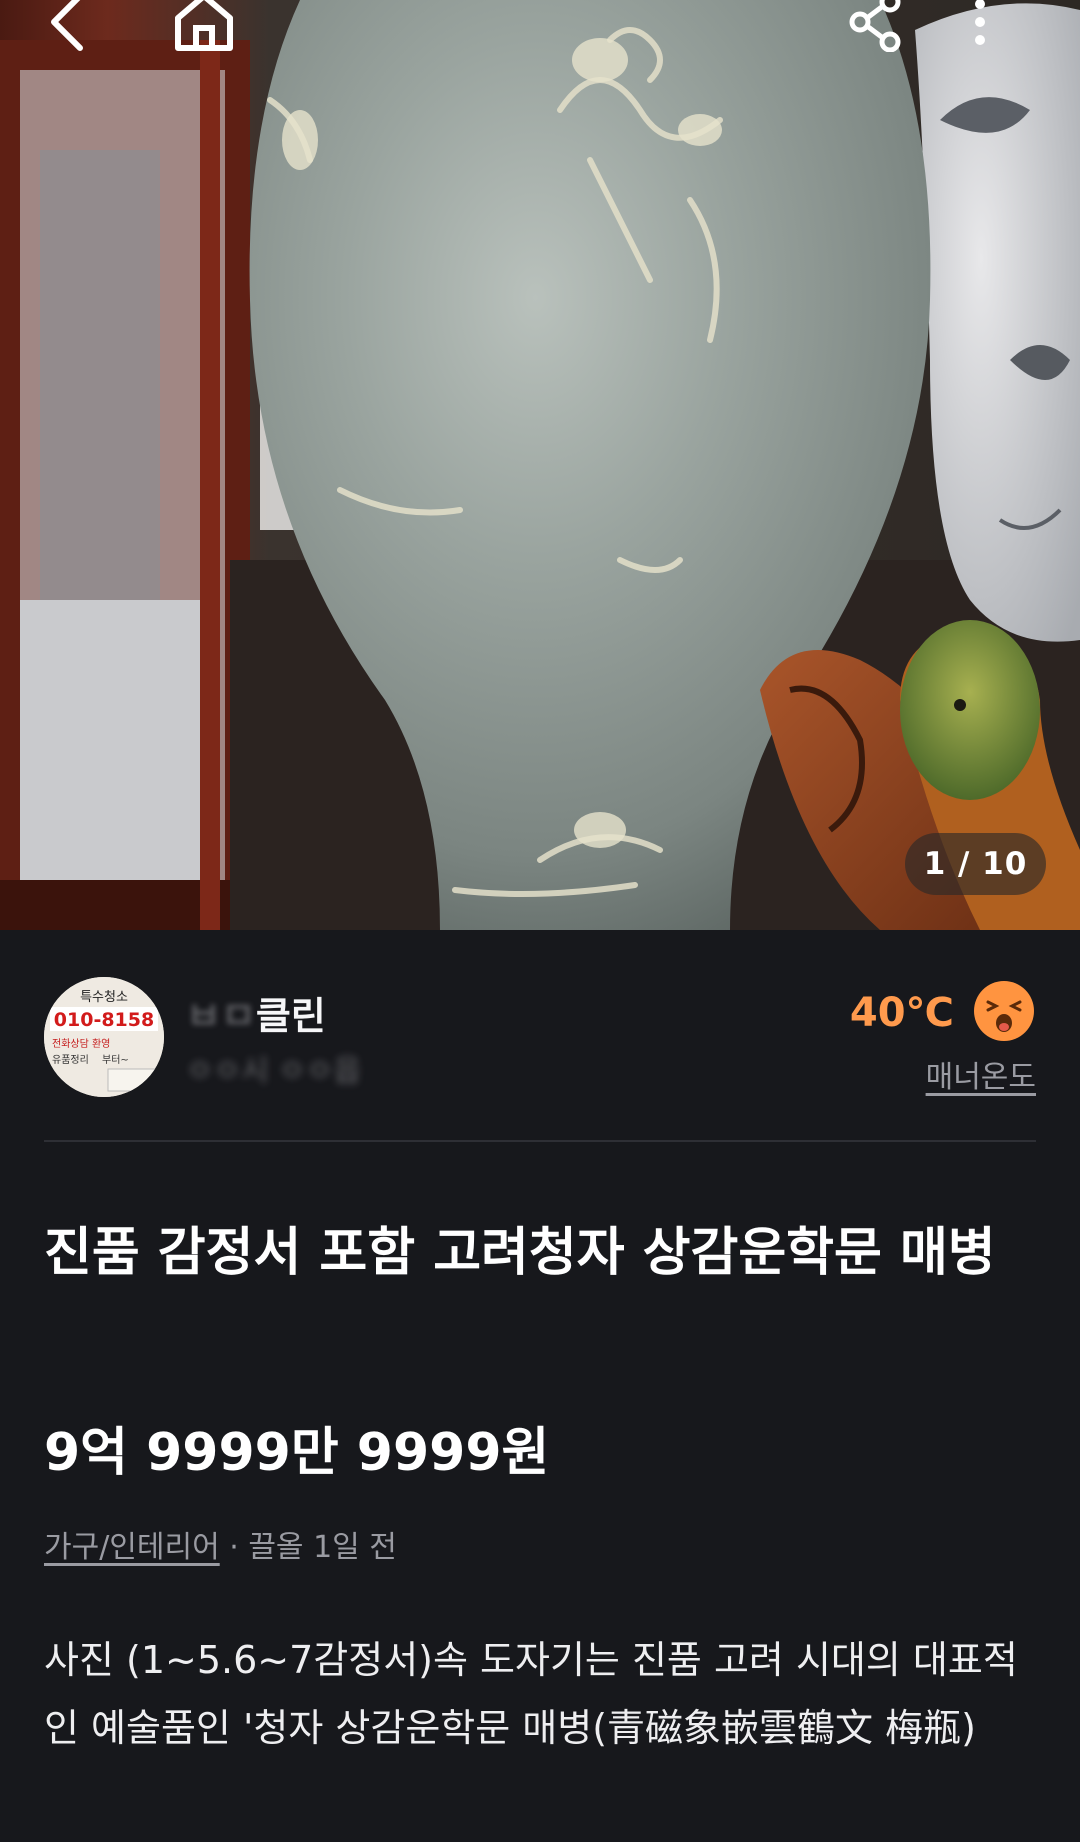 The width and height of the screenshot is (1080, 1842). I want to click on seller-name: ㅂㅁ클린, so click(256, 1012).